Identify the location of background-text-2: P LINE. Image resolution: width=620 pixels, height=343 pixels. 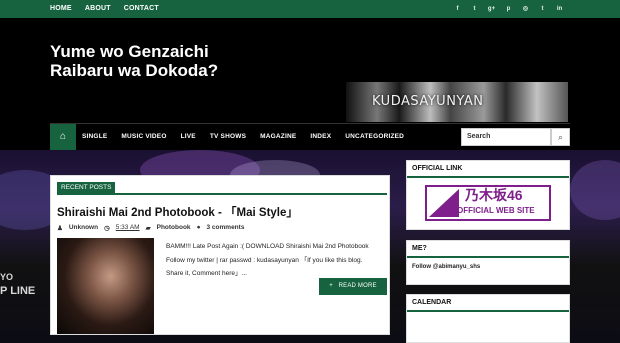
(18, 291).